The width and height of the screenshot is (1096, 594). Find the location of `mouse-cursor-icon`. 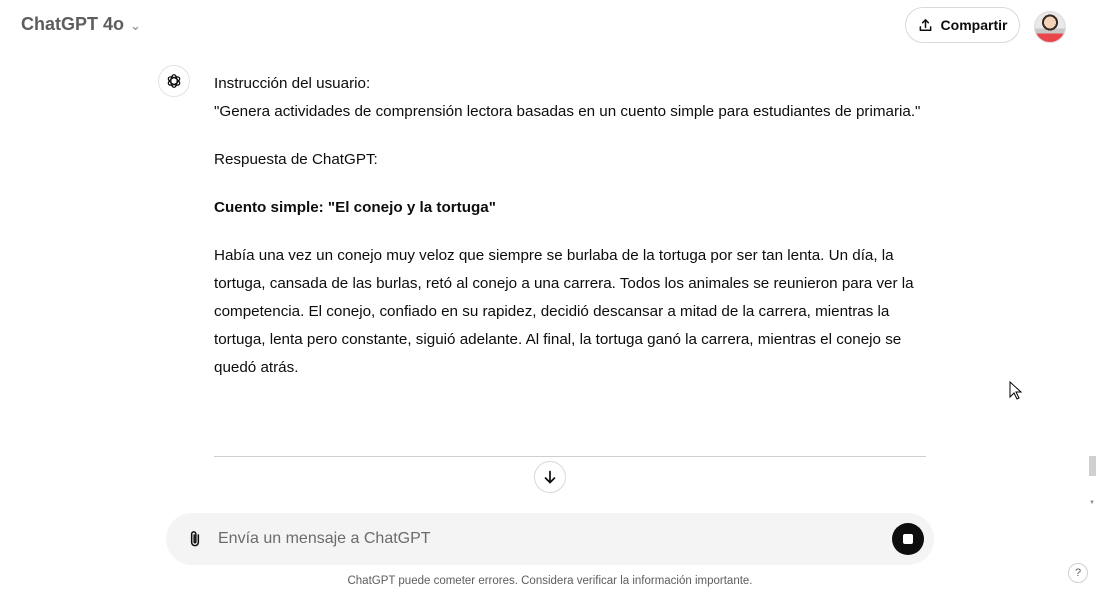

mouse-cursor-icon is located at coordinates (1016, 390).